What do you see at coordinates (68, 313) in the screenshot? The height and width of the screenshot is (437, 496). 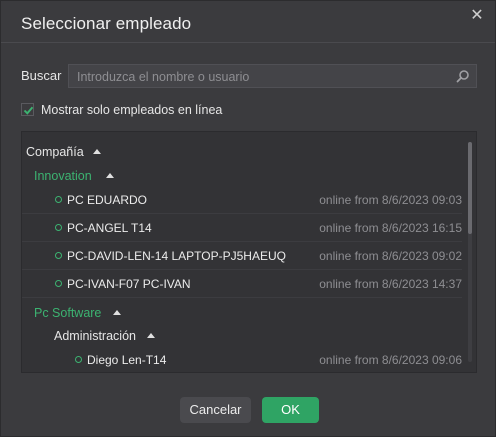 I see `group-name: Pc Software` at bounding box center [68, 313].